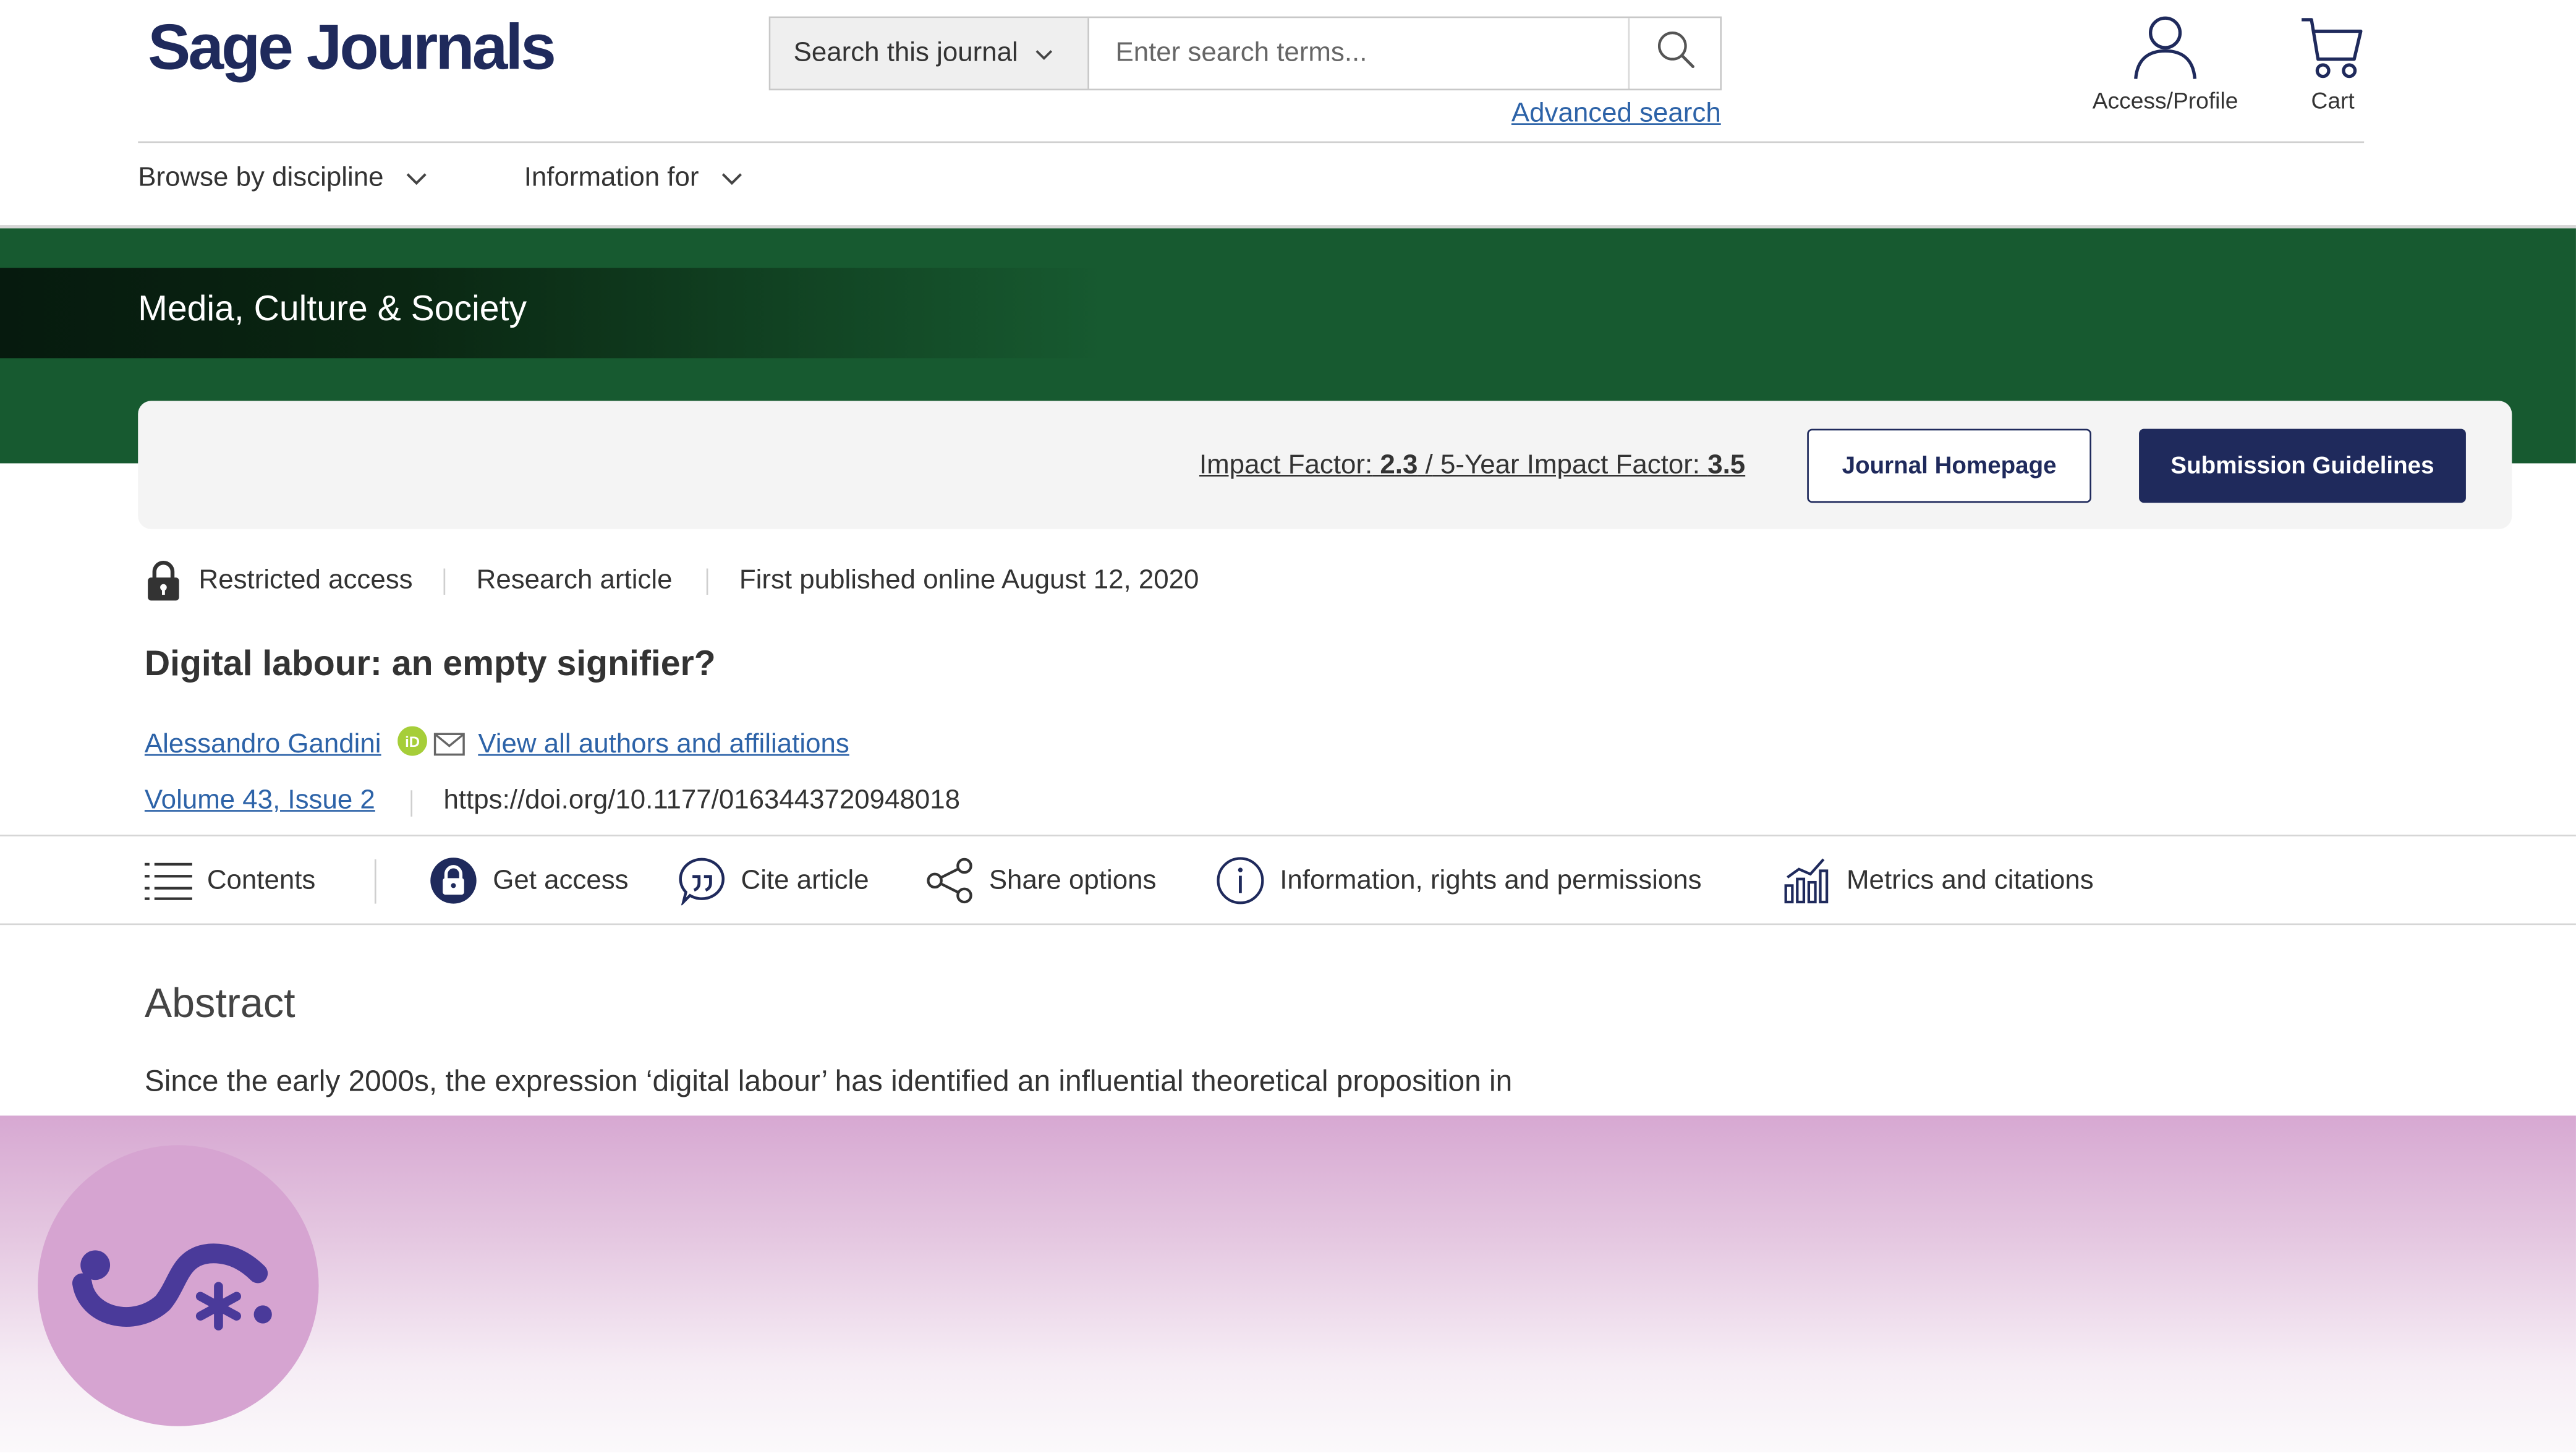 The width and height of the screenshot is (2576, 1456). Describe the element at coordinates (611, 177) in the screenshot. I see `information-label: Information for` at that location.